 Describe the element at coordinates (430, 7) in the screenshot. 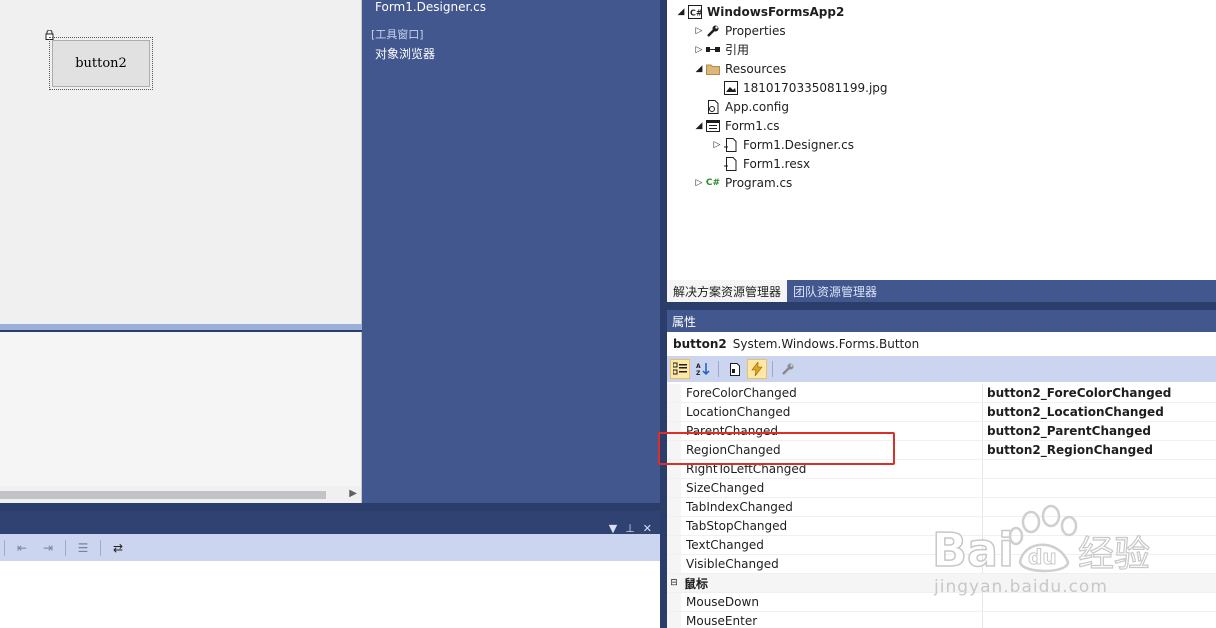

I see `file-tab-label: Form1.Designer.cs` at that location.